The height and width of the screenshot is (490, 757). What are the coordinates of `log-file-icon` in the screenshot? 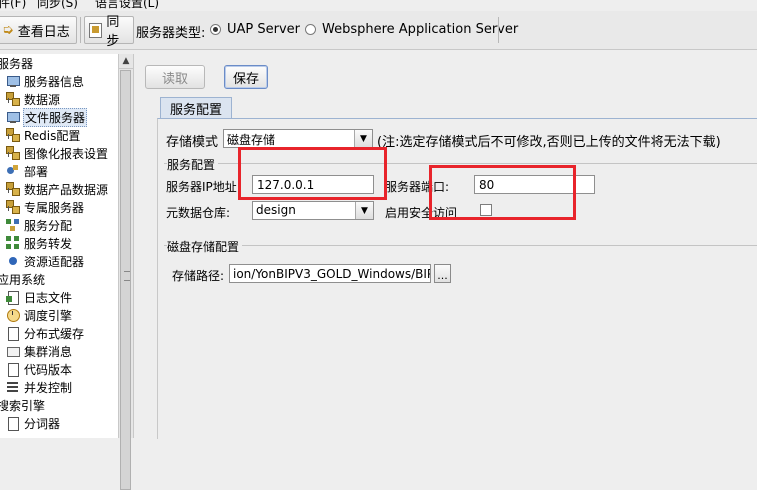 It's located at (13, 297).